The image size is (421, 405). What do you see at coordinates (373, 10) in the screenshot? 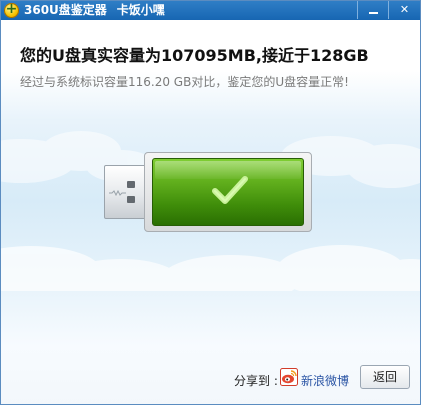
I see `minimize-button` at bounding box center [373, 10].